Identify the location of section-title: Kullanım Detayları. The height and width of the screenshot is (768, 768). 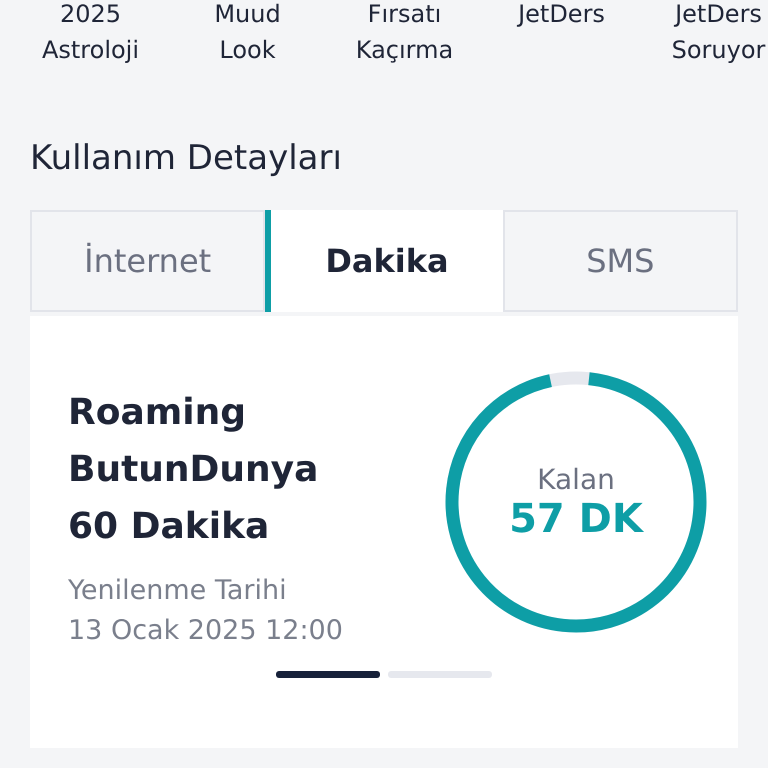
(186, 158).